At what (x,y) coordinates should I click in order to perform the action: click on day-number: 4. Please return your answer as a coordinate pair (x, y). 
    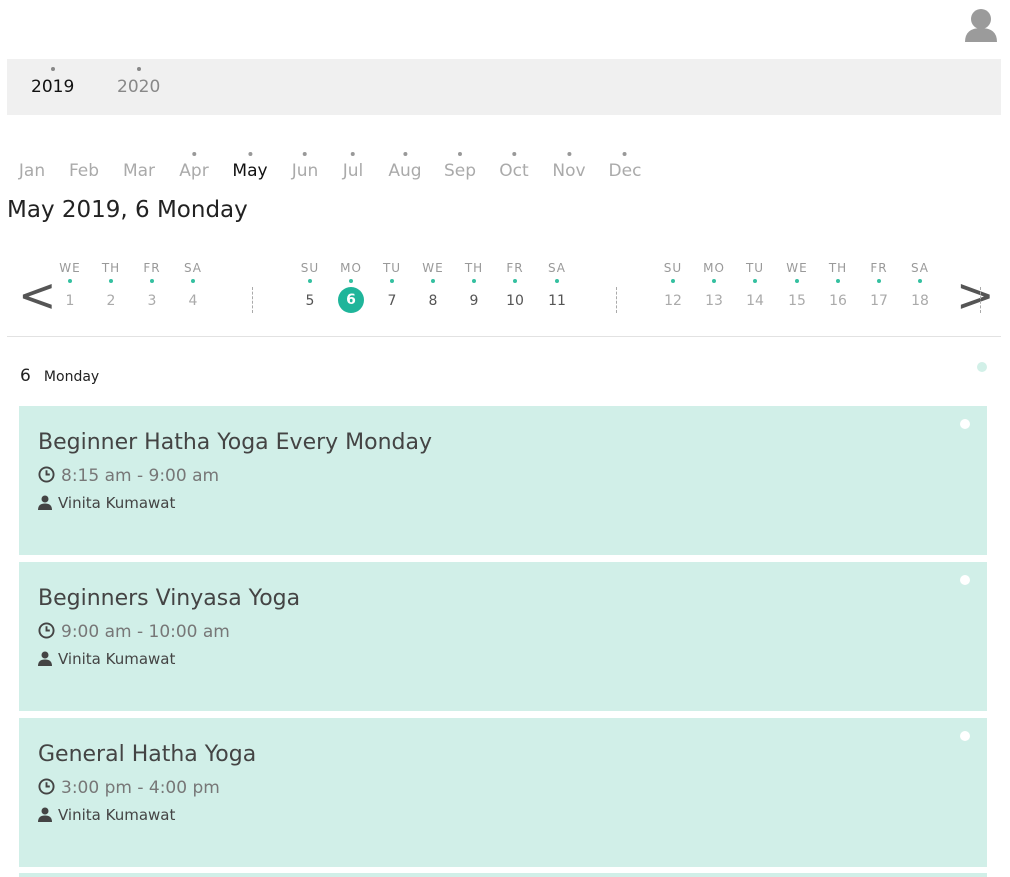
    Looking at the image, I should click on (193, 301).